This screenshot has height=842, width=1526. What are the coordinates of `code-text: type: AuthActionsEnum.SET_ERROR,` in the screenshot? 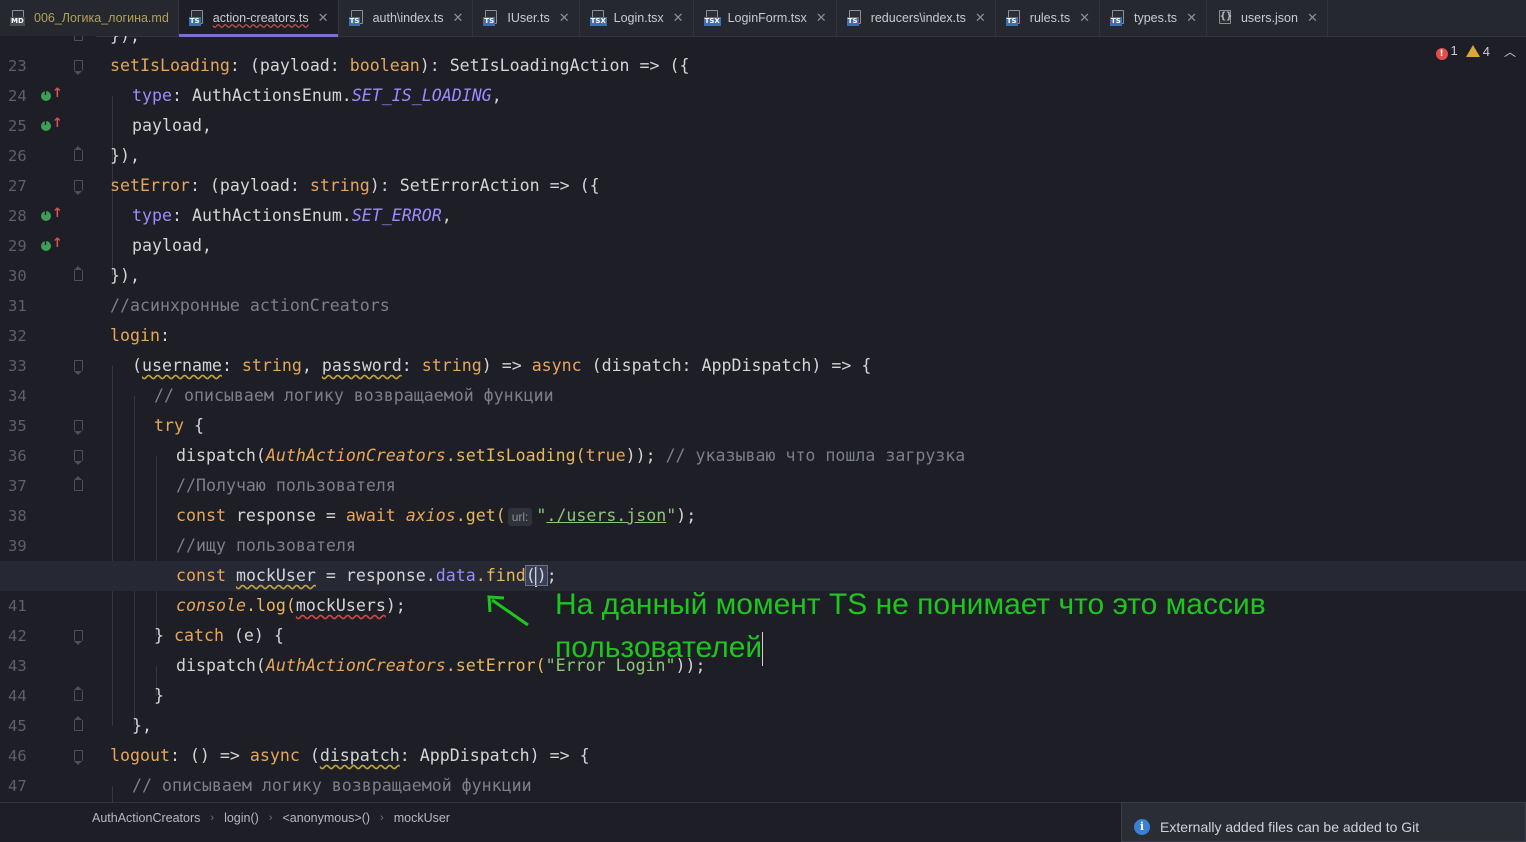 It's located at (292, 215).